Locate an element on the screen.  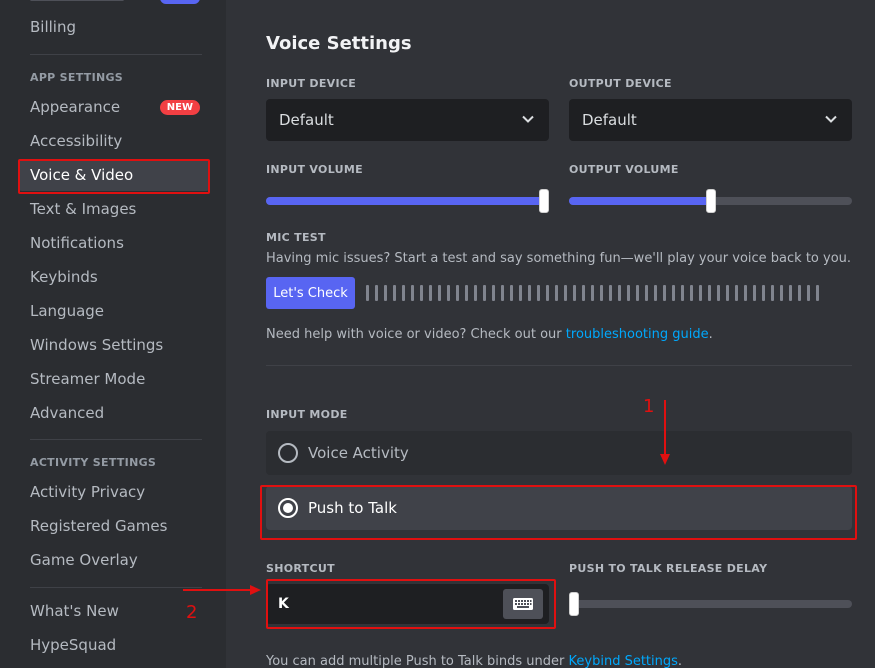
annotation-arrow-1-head is located at coordinates (665, 459).